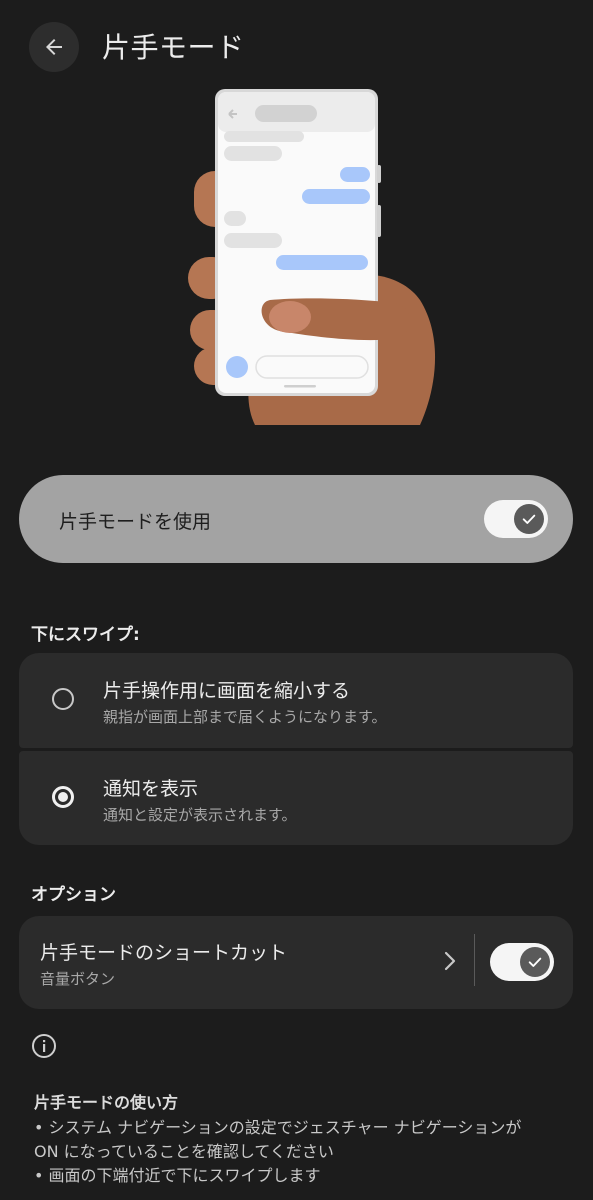 The height and width of the screenshot is (1200, 593). What do you see at coordinates (63, 797) in the screenshot?
I see `radio-button-selected` at bounding box center [63, 797].